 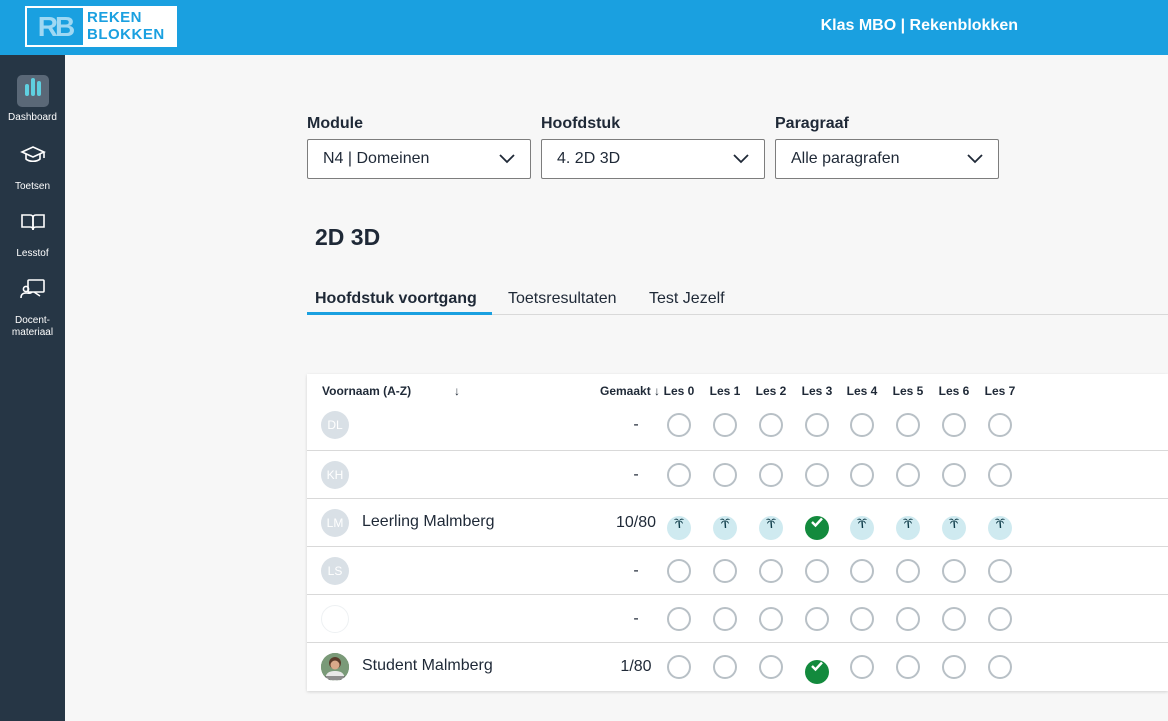 I want to click on tab-toetsresultaten: Toetsresultaten, so click(x=562, y=299).